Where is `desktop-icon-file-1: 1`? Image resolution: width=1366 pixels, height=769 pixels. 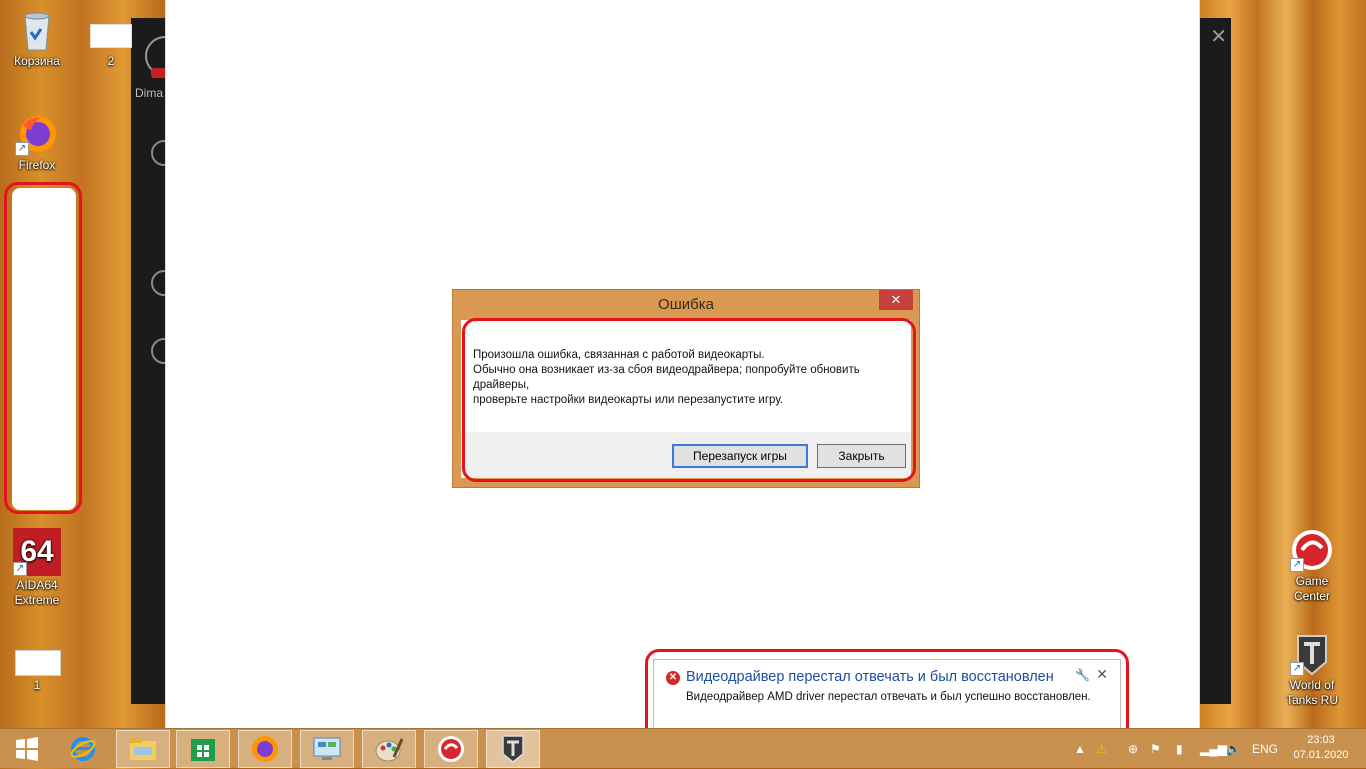 desktop-icon-file-1: 1 is located at coordinates (37, 671).